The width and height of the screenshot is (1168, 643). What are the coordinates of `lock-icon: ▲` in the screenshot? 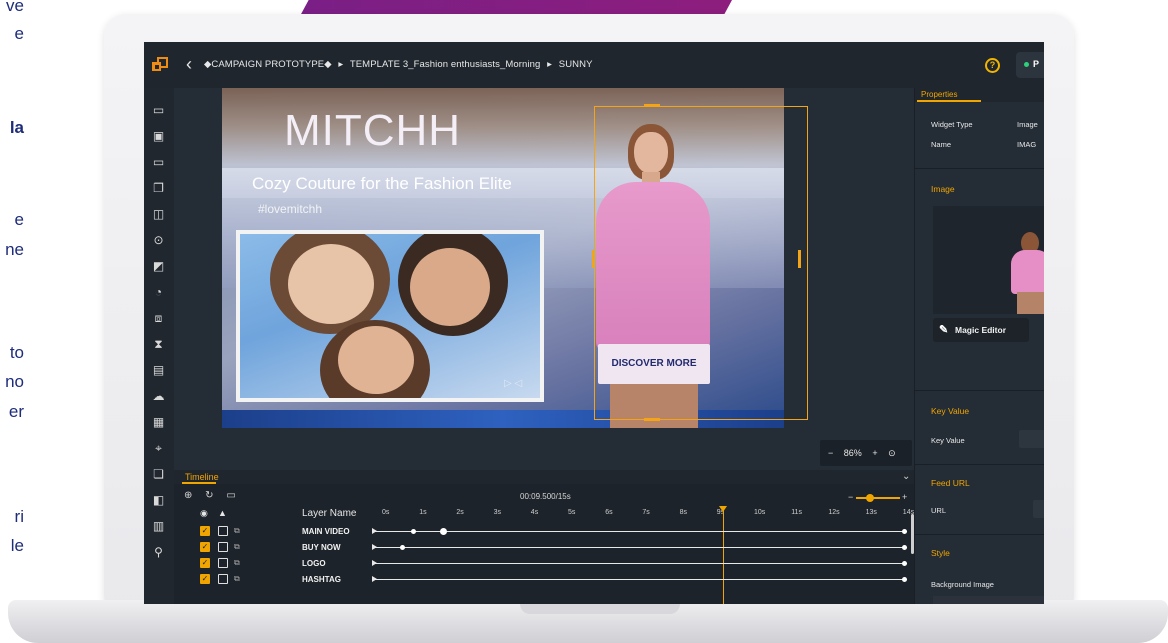 It's located at (222, 513).